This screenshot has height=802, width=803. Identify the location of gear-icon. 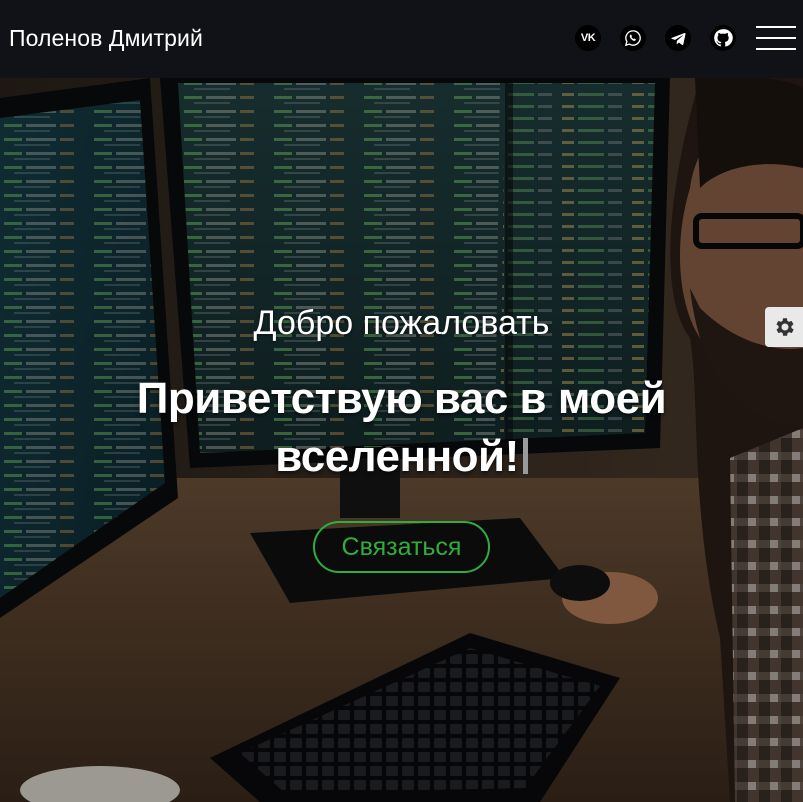
(785, 327).